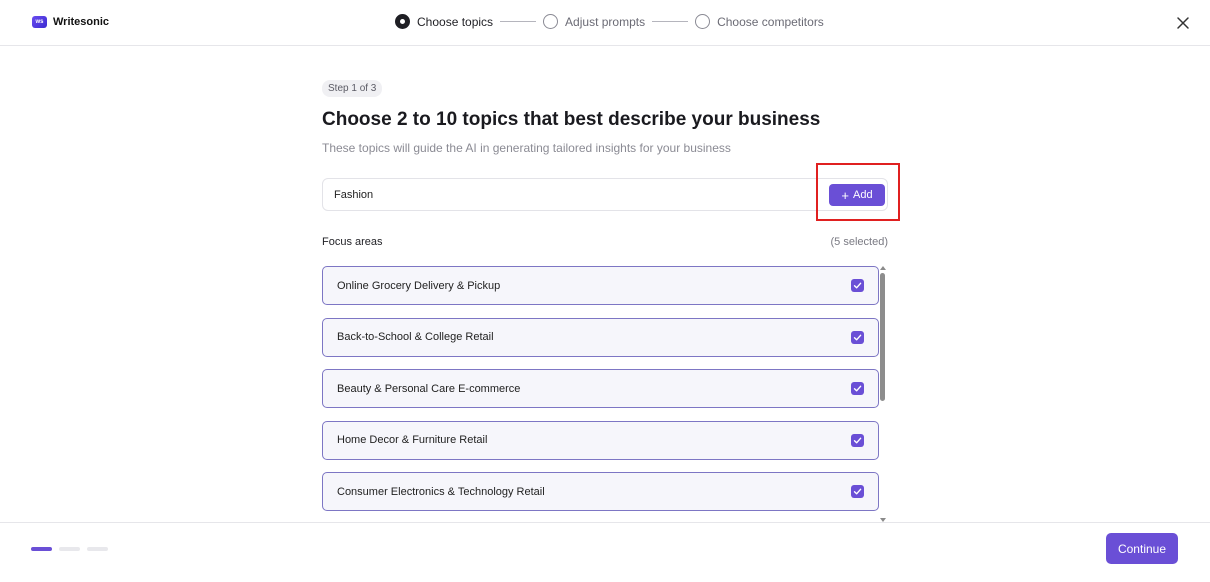 This screenshot has width=1210, height=582. I want to click on list-scrollbar, so click(883, 394).